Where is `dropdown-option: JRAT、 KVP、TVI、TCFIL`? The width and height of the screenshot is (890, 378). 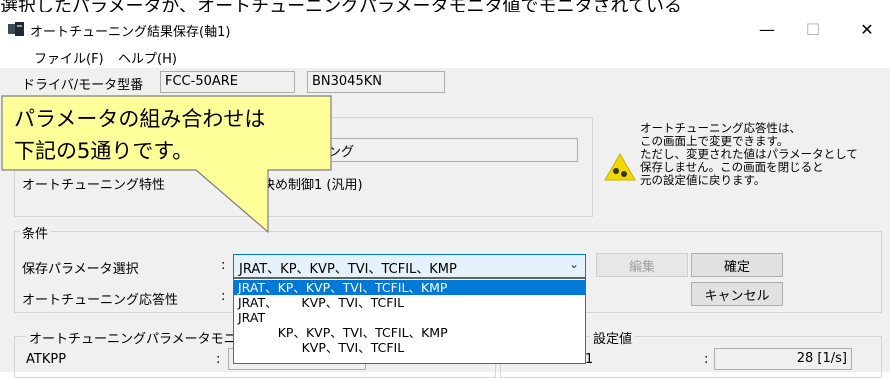 dropdown-option: JRAT、 KVP、TVI、TCFIL is located at coordinates (409, 302).